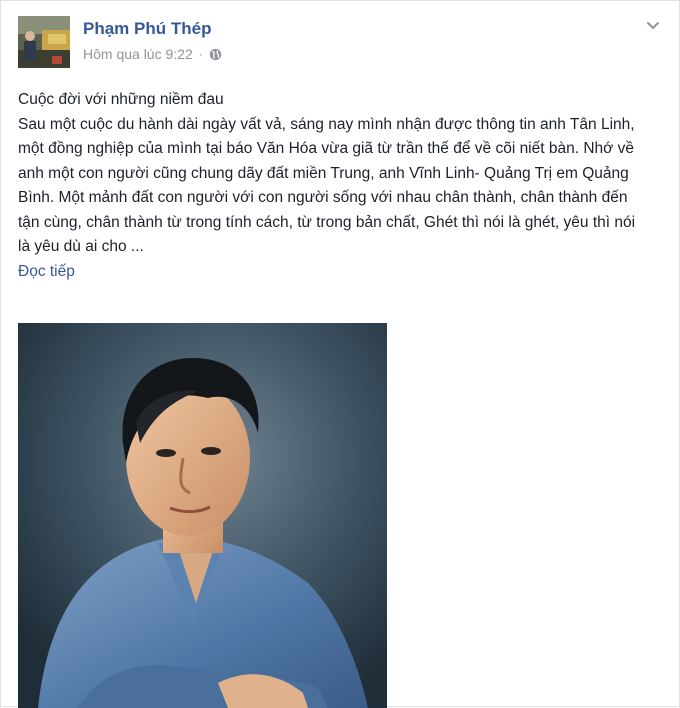 Image resolution: width=680 pixels, height=708 pixels. Describe the element at coordinates (215, 54) in the screenshot. I see `globe-icon` at that location.